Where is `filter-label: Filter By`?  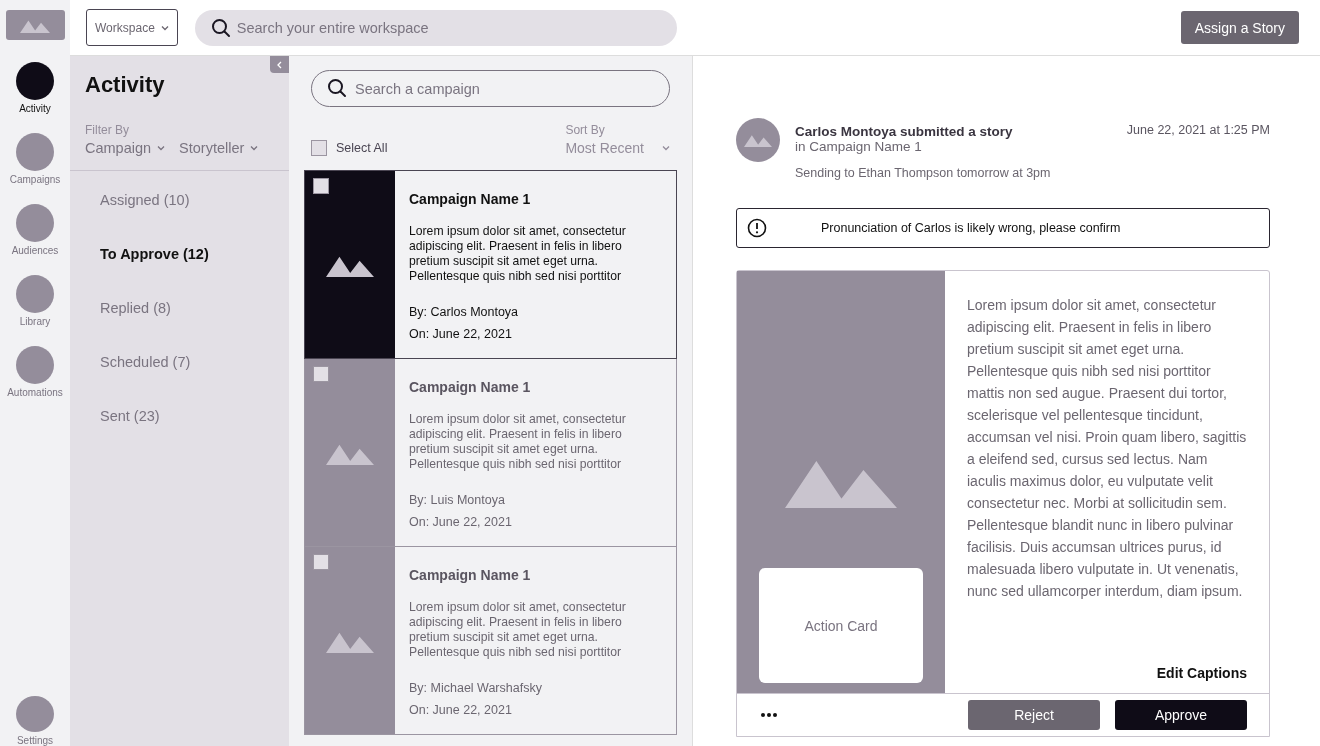 filter-label: Filter By is located at coordinates (107, 130).